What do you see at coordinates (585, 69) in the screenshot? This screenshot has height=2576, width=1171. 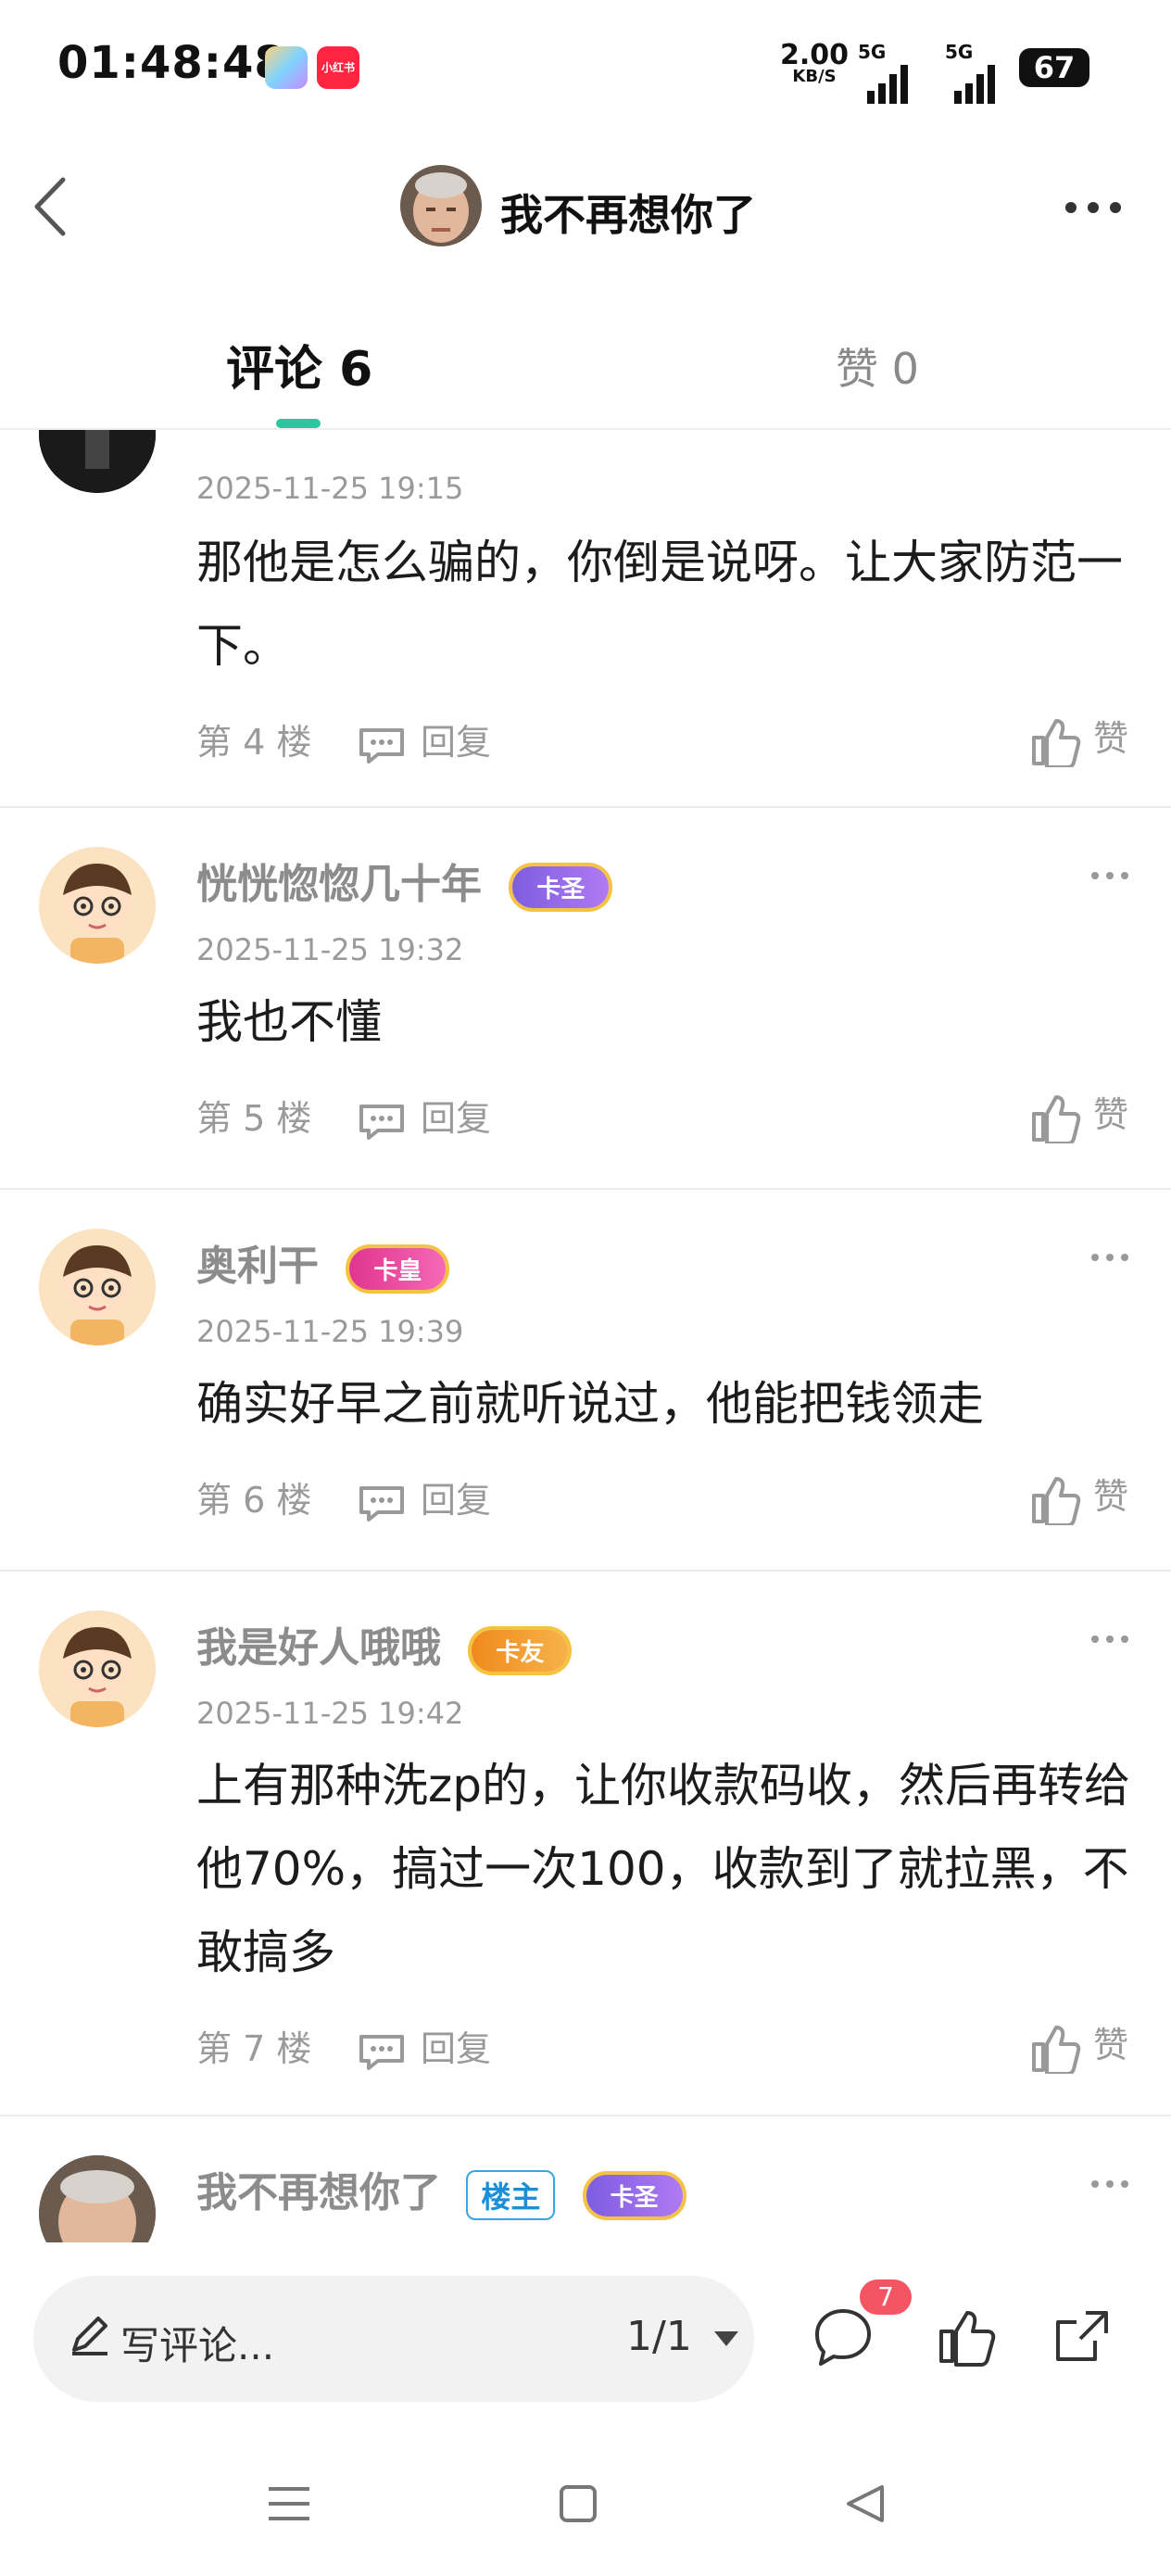 I see `status-bar: 01:48:48 小红书 2.00 KB/S 5G 5G 67` at bounding box center [585, 69].